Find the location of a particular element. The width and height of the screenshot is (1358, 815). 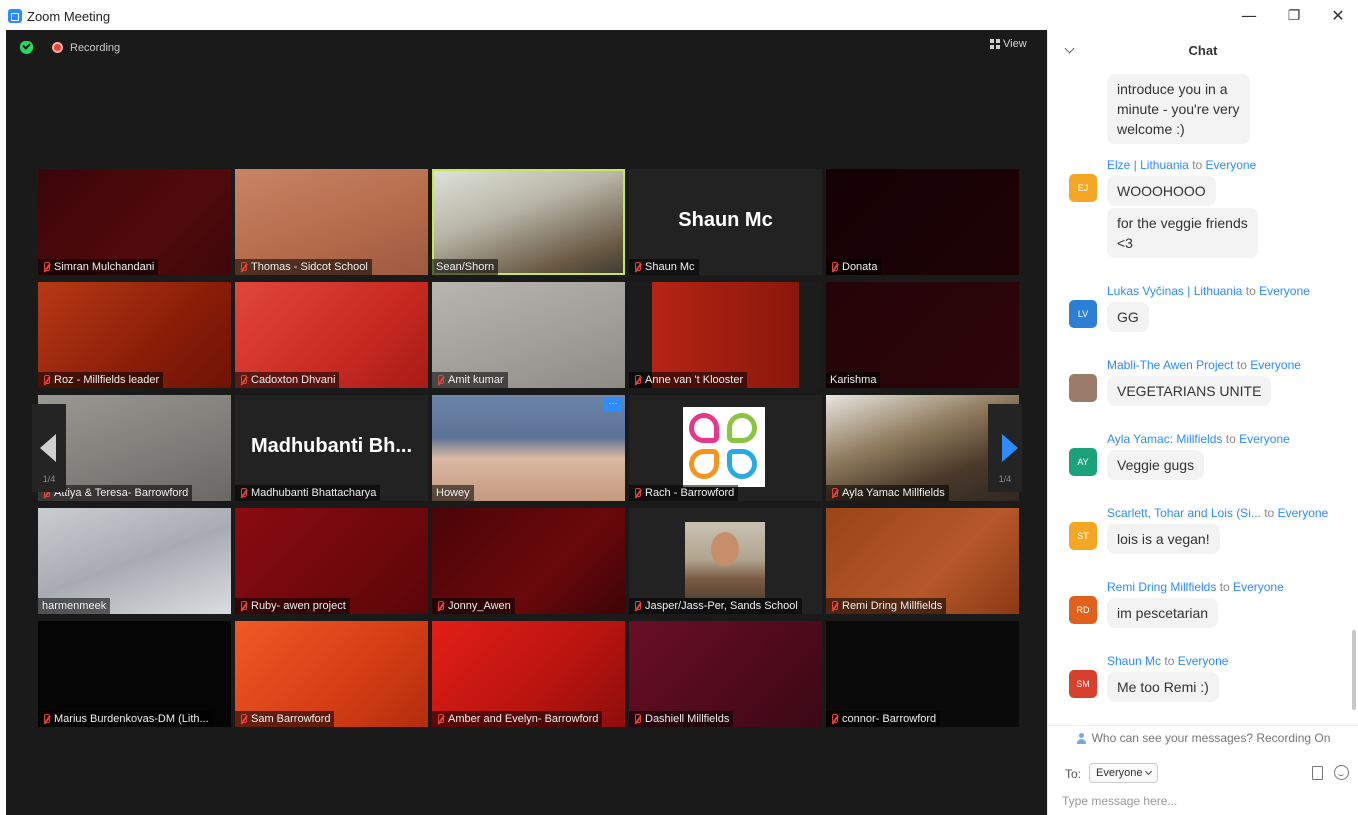

avatar: AY is located at coordinates (1083, 462).